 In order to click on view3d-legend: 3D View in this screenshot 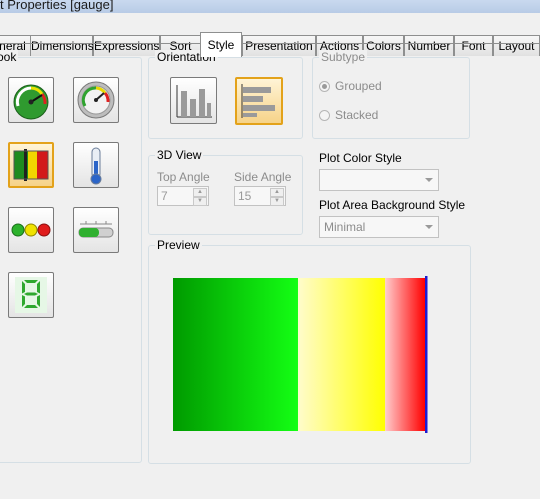, I will do `click(179, 155)`.